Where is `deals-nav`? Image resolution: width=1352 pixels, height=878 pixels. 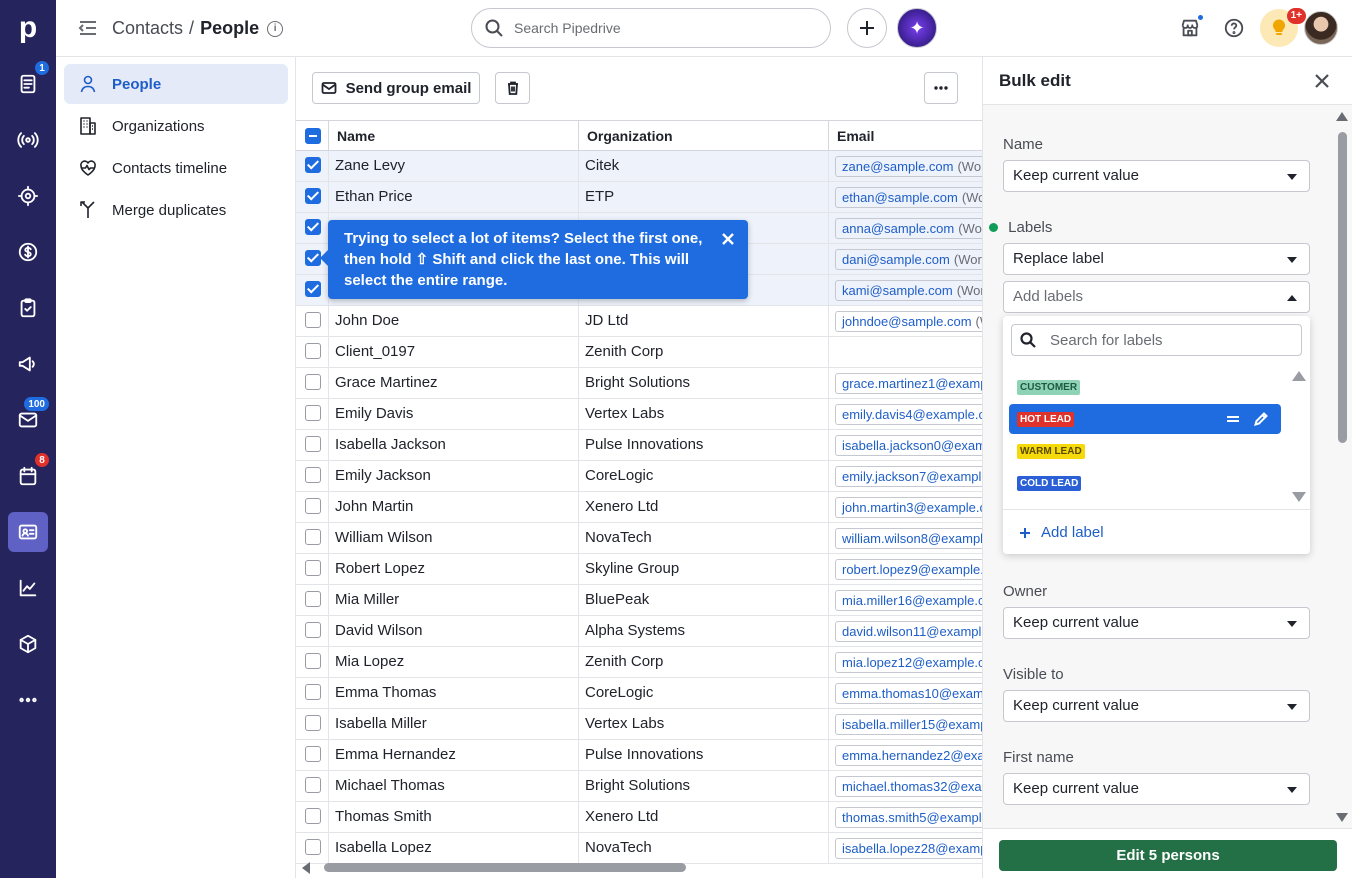
deals-nav is located at coordinates (28, 140).